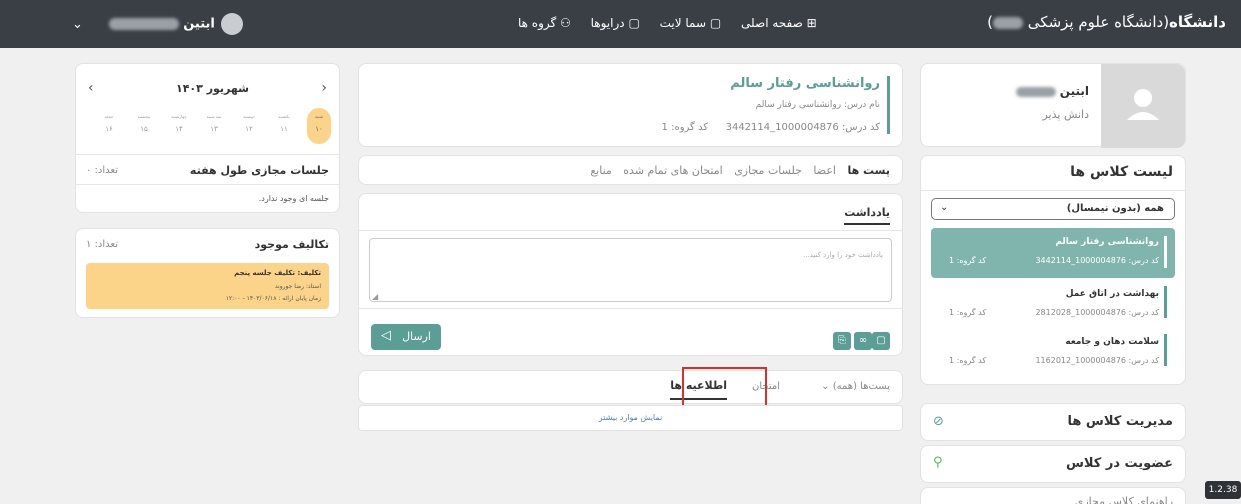 This screenshot has height=504, width=1241. What do you see at coordinates (863, 341) in the screenshot?
I see `link-icon: ∞` at bounding box center [863, 341].